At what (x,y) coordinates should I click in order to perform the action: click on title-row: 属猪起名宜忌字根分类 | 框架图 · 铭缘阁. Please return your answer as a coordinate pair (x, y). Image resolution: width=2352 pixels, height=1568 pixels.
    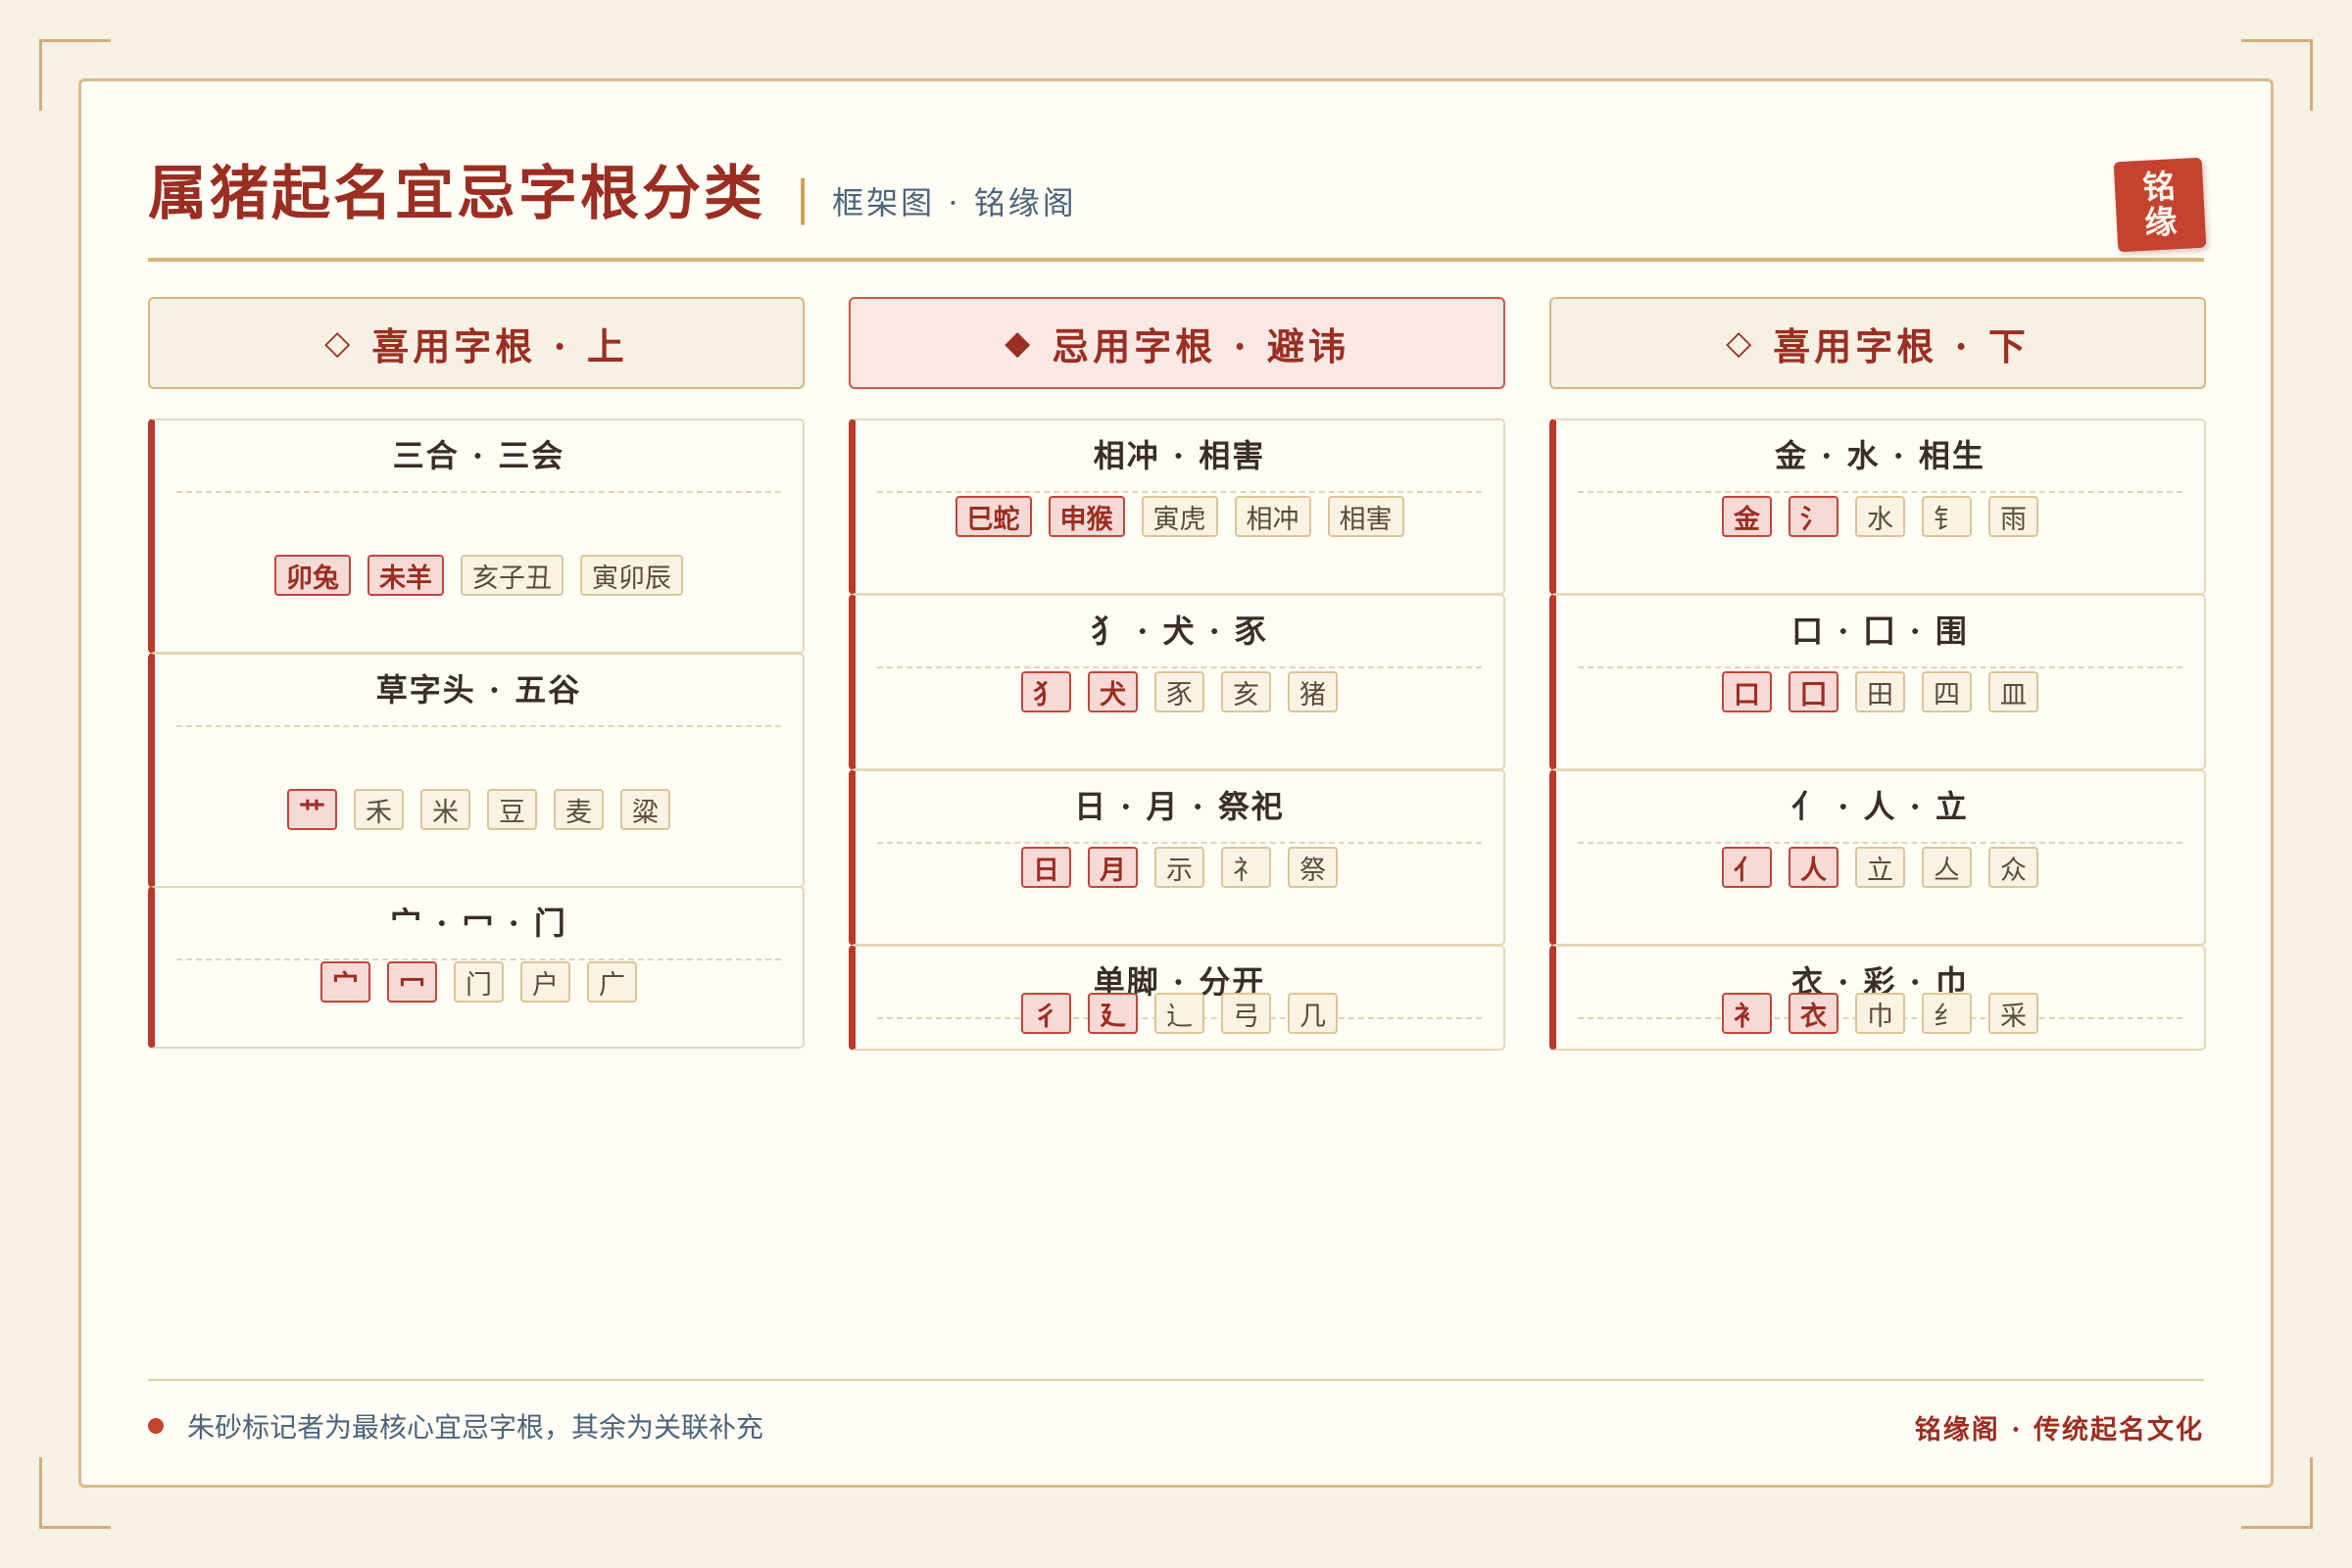
    Looking at the image, I should click on (1176, 188).